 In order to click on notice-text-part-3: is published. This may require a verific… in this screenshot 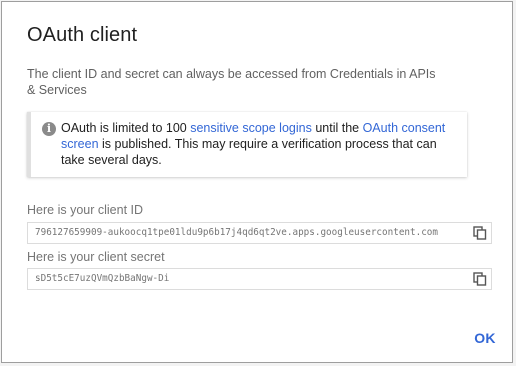, I will do `click(249, 152)`.